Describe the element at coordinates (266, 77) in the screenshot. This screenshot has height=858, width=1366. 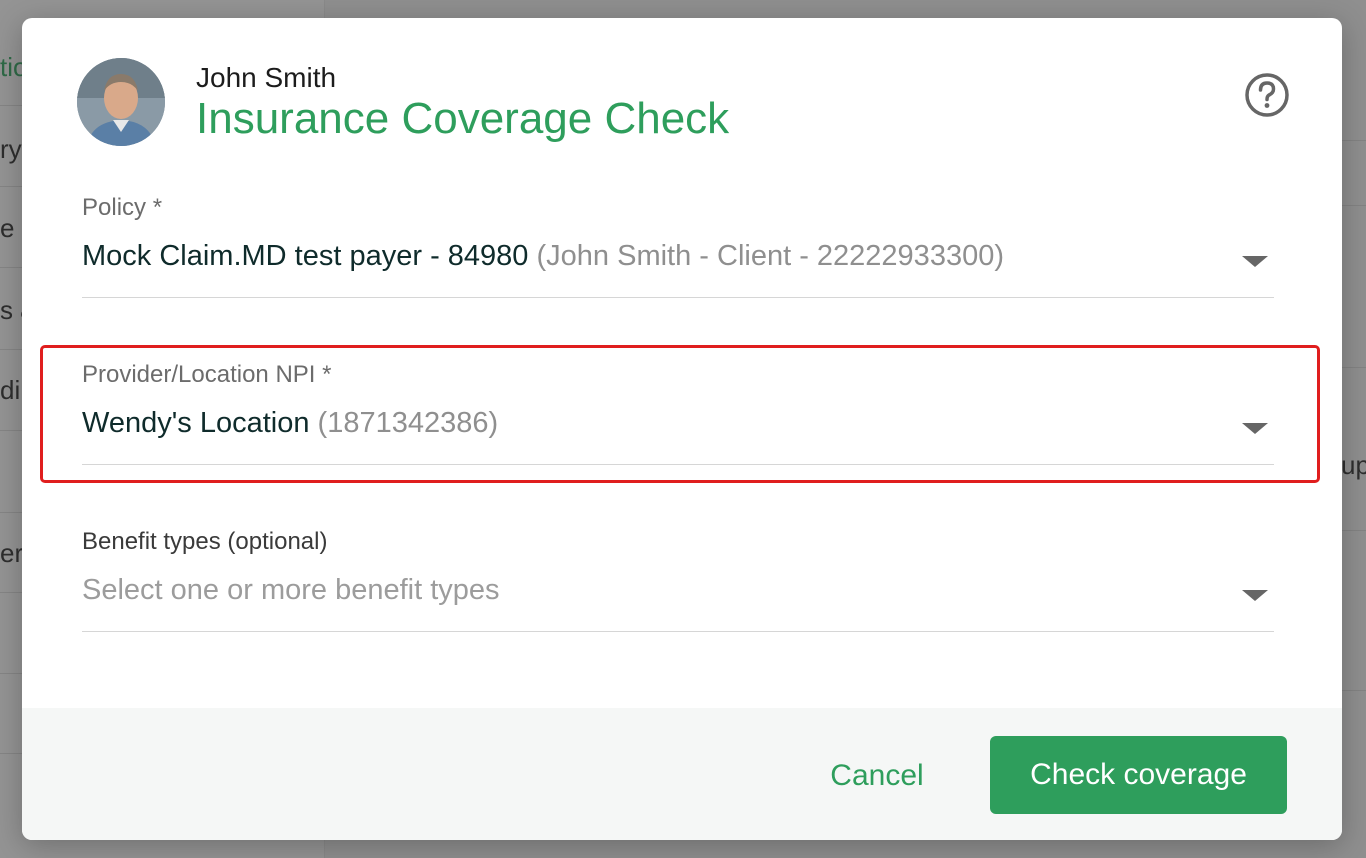
I see `patient-name: John Smith` at that location.